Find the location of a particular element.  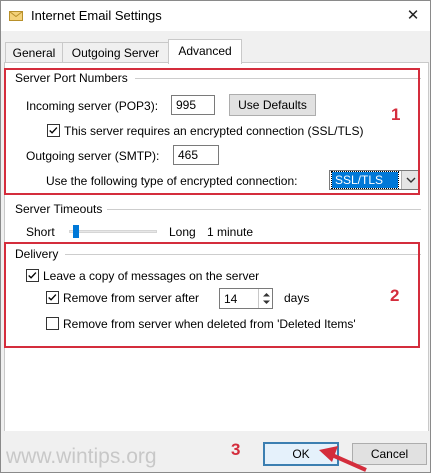

server-timeouts-heading: Server Timeouts is located at coordinates (59, 209).